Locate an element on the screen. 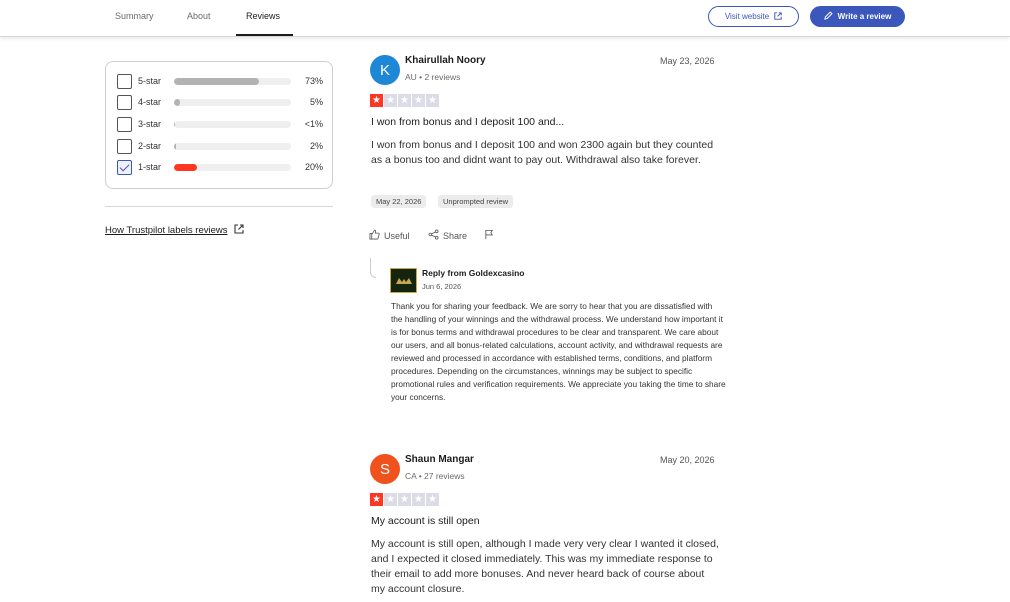 This screenshot has height=602, width=1010. filter-row-2-star: 2-star 2% is located at coordinates (220, 147).